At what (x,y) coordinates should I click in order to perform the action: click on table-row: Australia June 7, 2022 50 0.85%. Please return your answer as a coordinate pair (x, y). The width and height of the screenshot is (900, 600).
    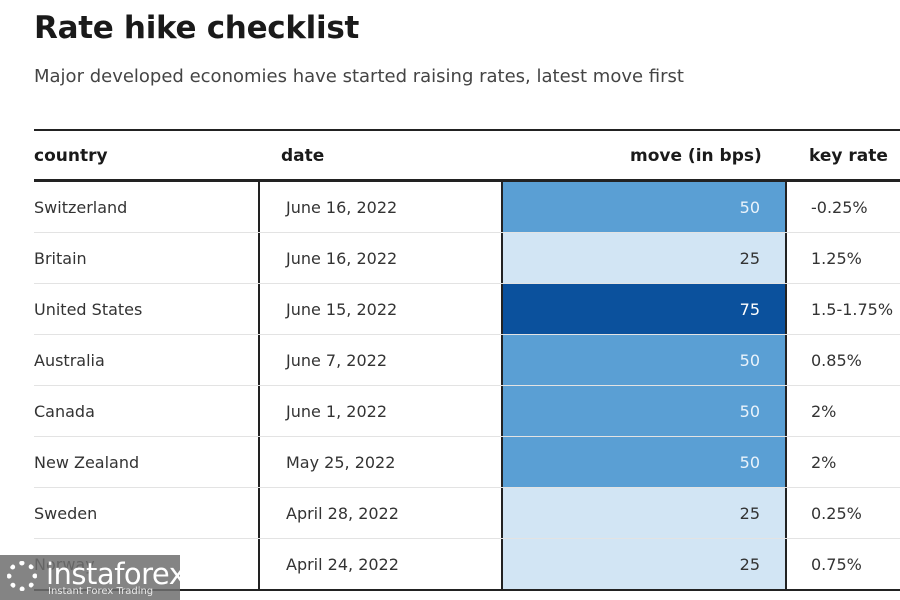
    Looking at the image, I should click on (467, 360).